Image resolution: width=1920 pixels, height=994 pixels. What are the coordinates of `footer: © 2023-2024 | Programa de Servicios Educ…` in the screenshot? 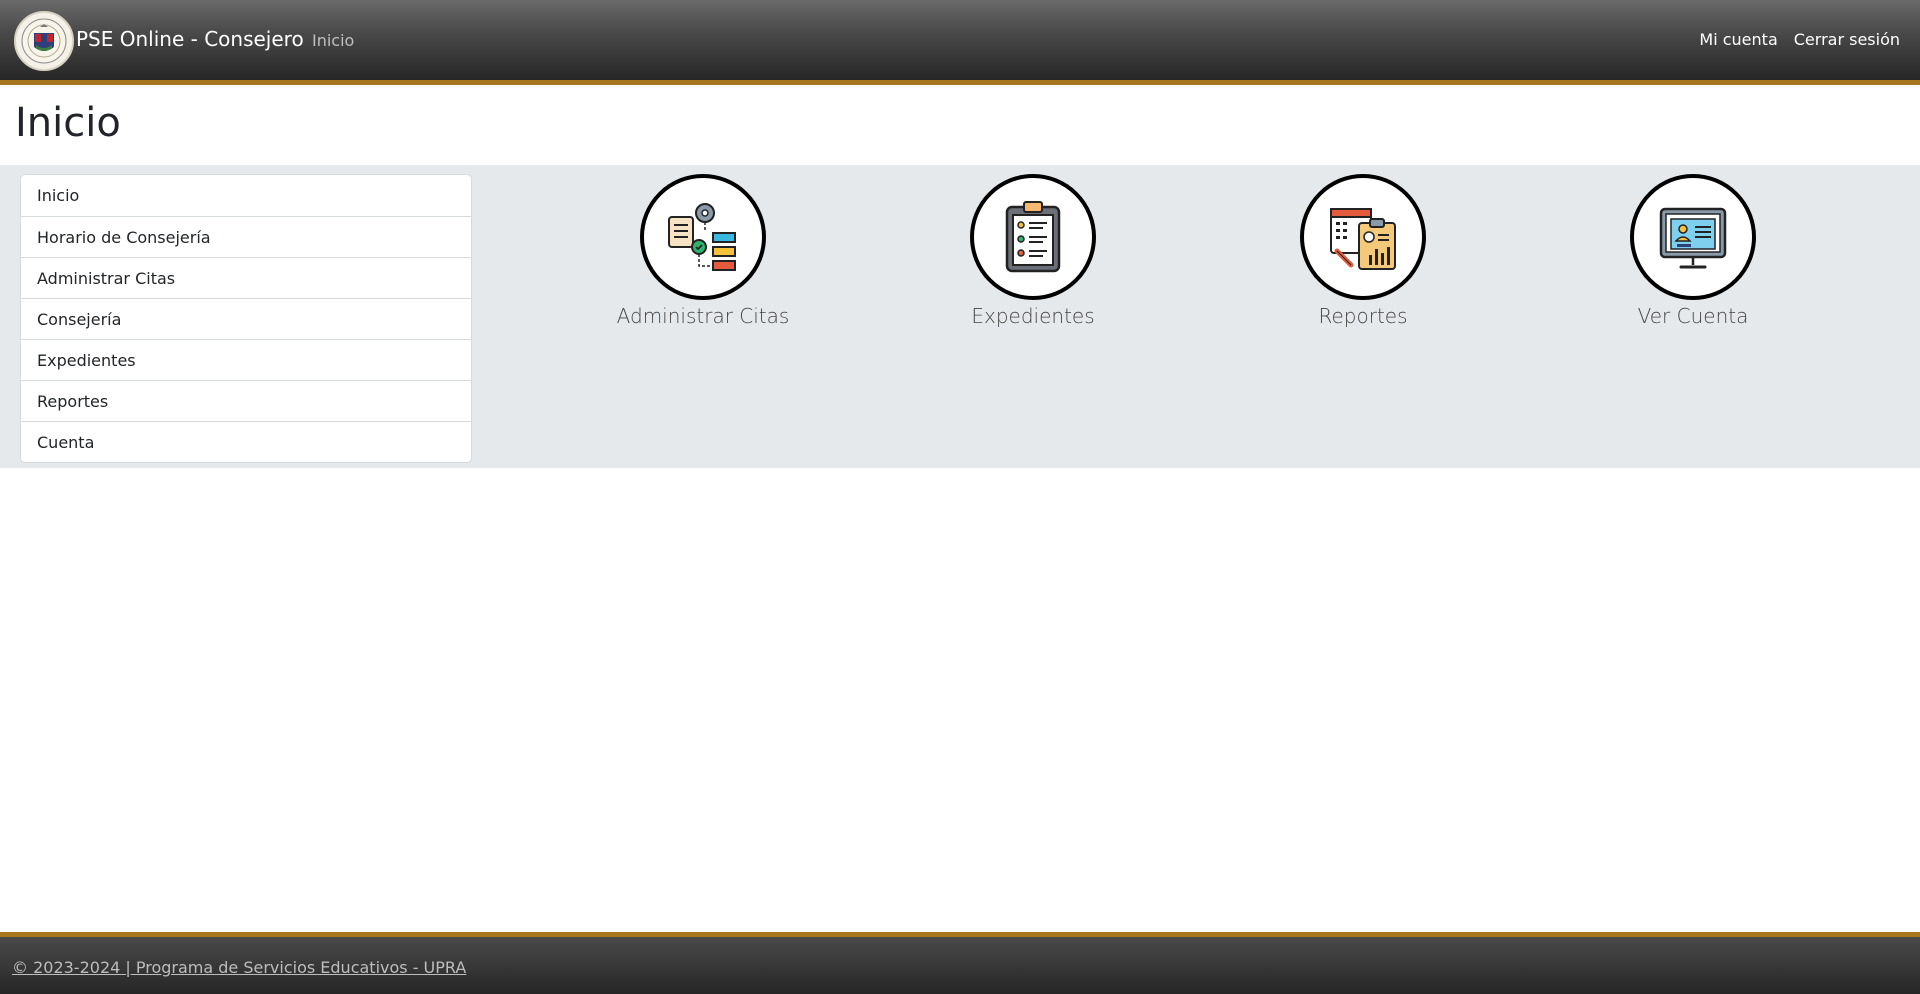 It's located at (960, 963).